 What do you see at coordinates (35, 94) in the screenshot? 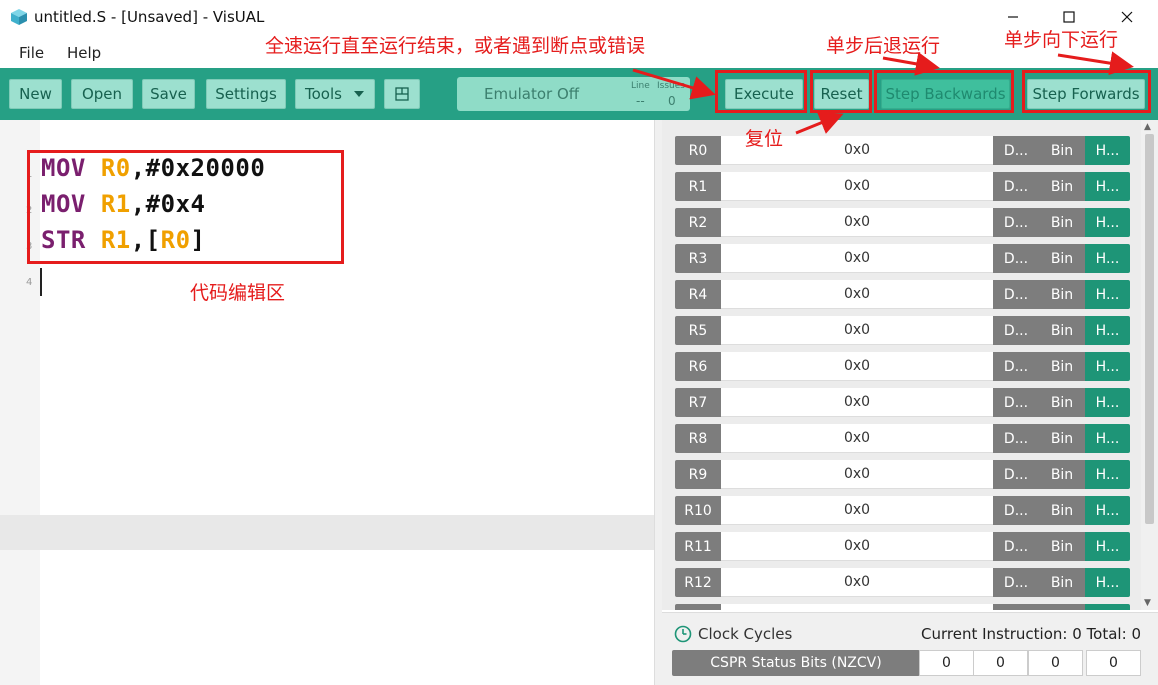
I see `new-button: New` at bounding box center [35, 94].